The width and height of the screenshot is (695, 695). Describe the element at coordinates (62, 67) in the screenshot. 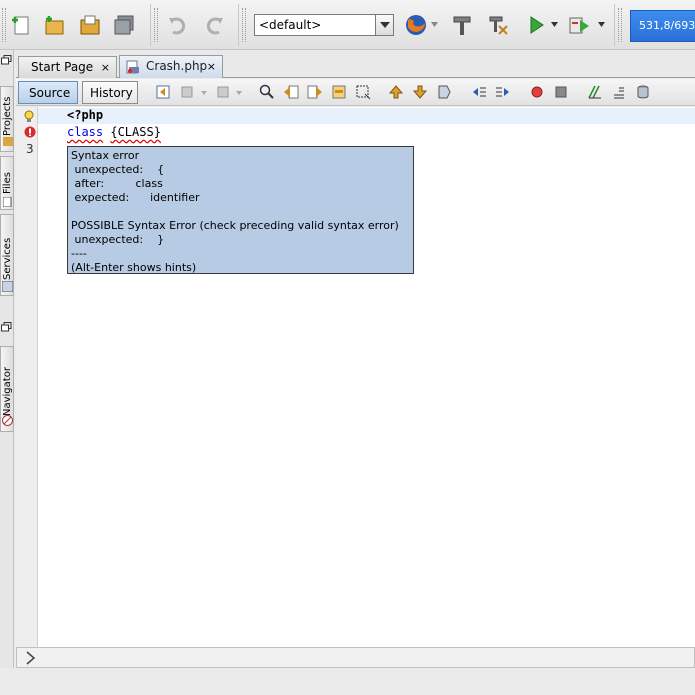

I see `tab-start-page-label: Start Page` at that location.